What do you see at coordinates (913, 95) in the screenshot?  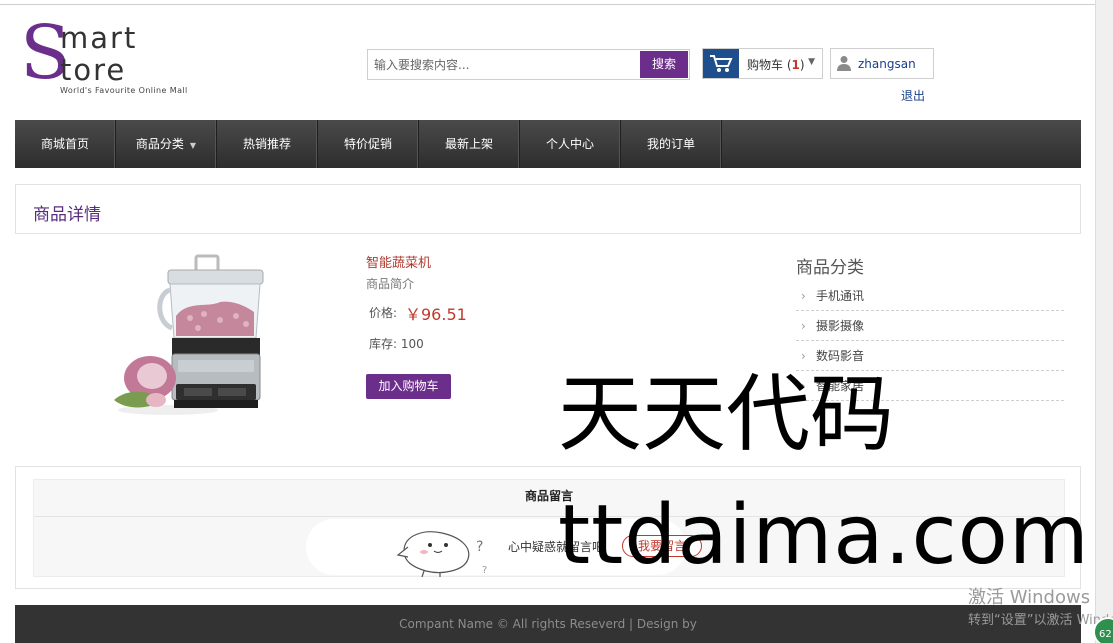 I see `logout-link: 退出` at bounding box center [913, 95].